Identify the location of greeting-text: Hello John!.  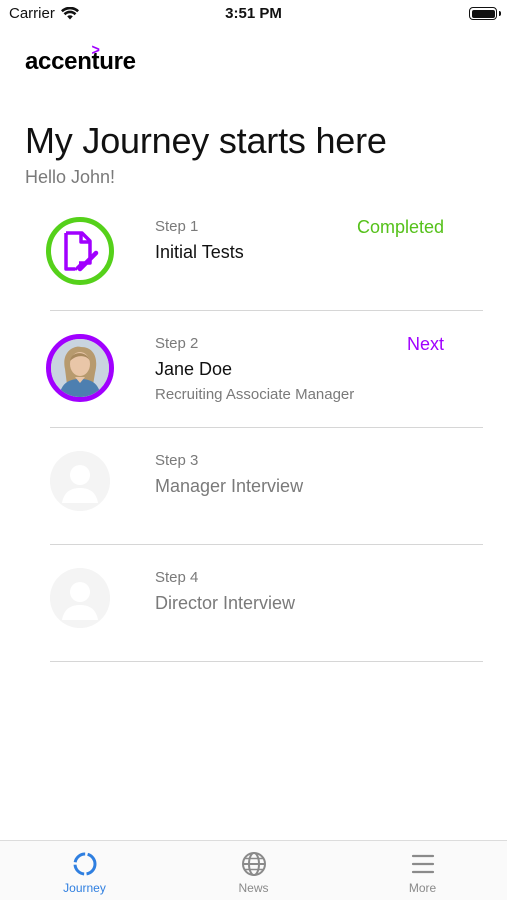
(70, 177).